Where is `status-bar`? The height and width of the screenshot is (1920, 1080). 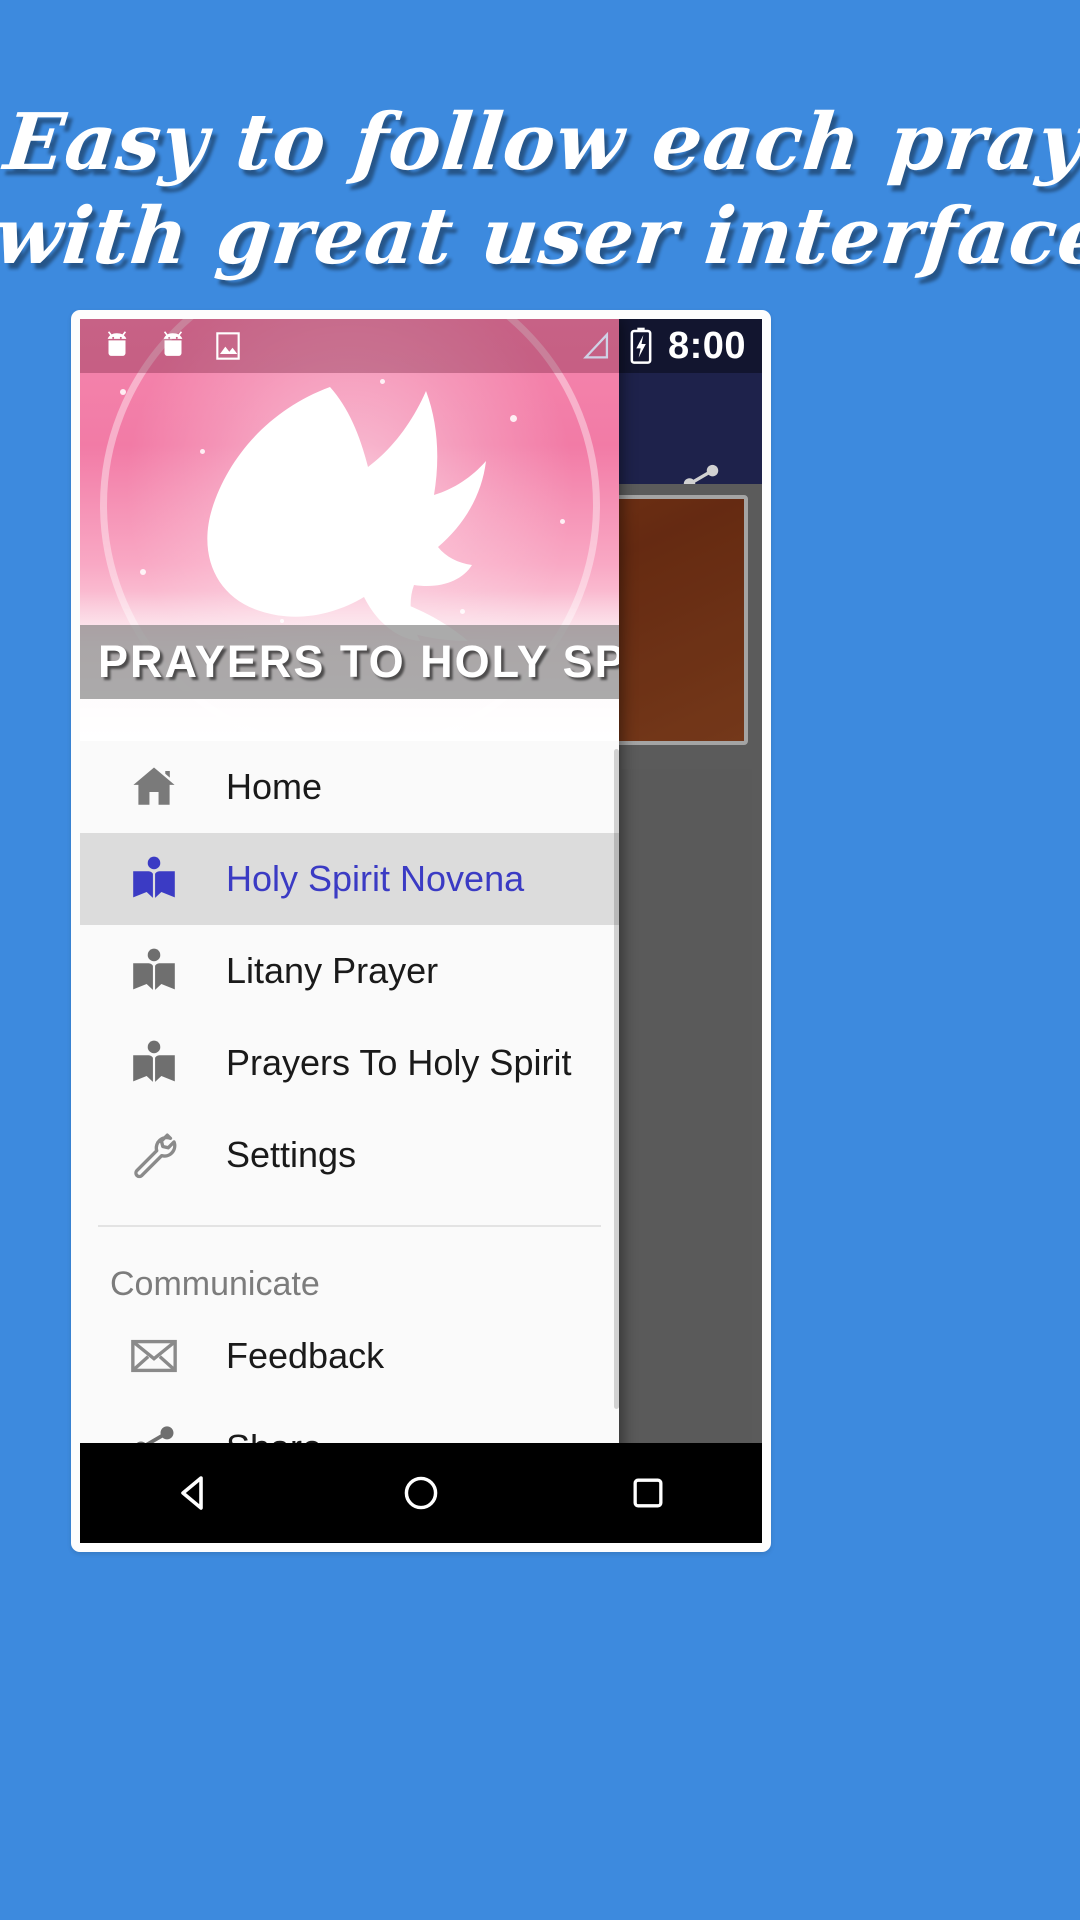
status-bar is located at coordinates (349, 346).